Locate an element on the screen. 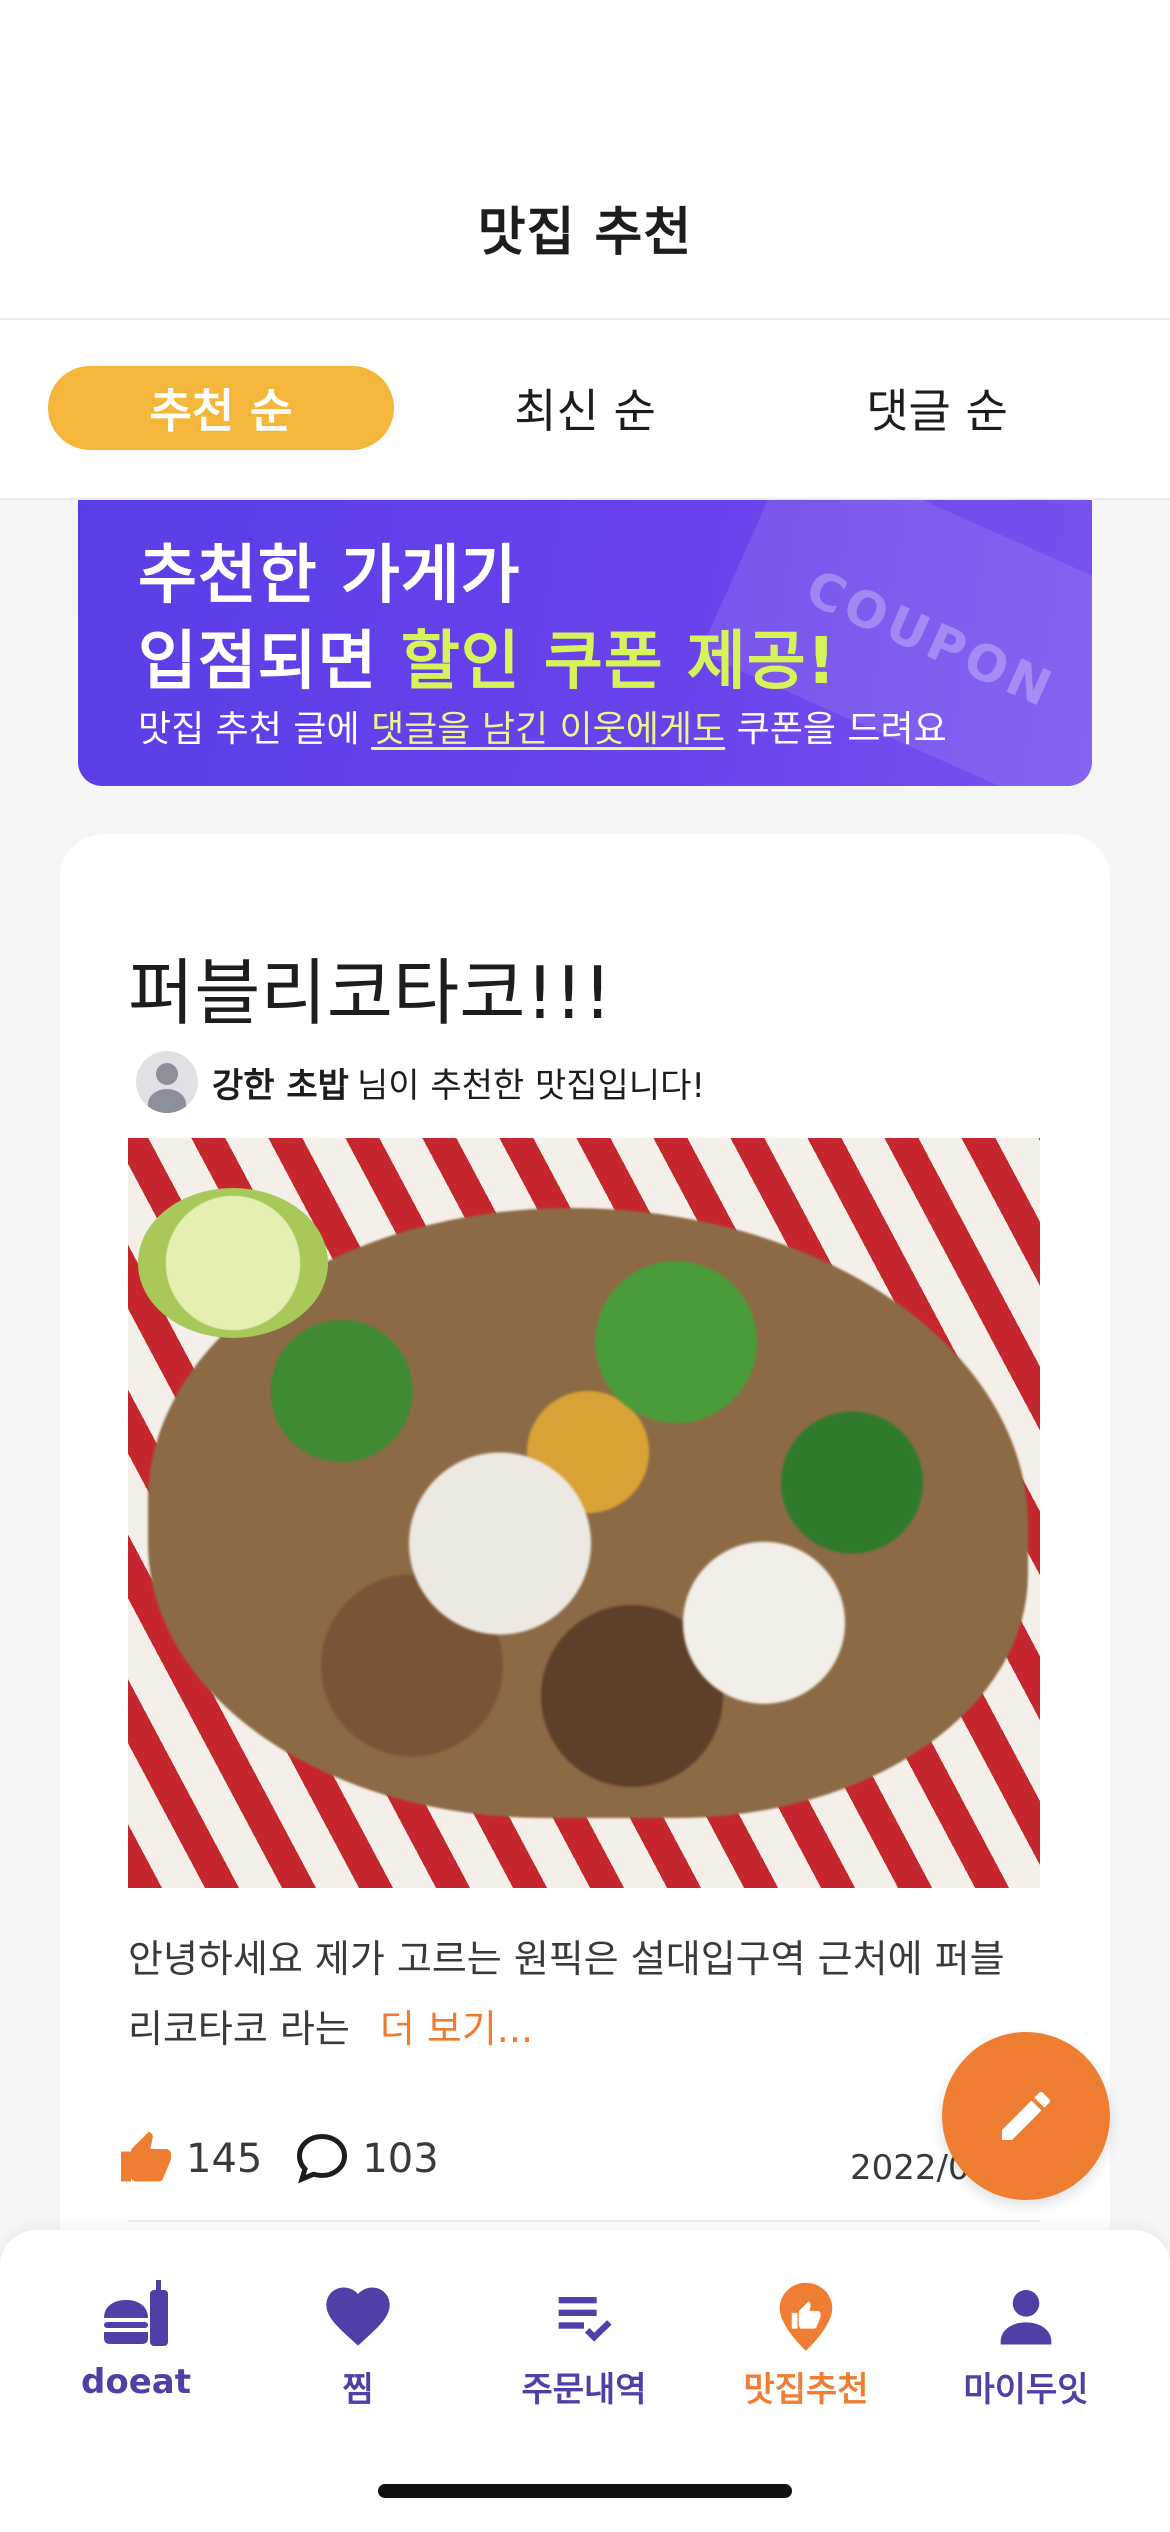  card-divider is located at coordinates (584, 2221).